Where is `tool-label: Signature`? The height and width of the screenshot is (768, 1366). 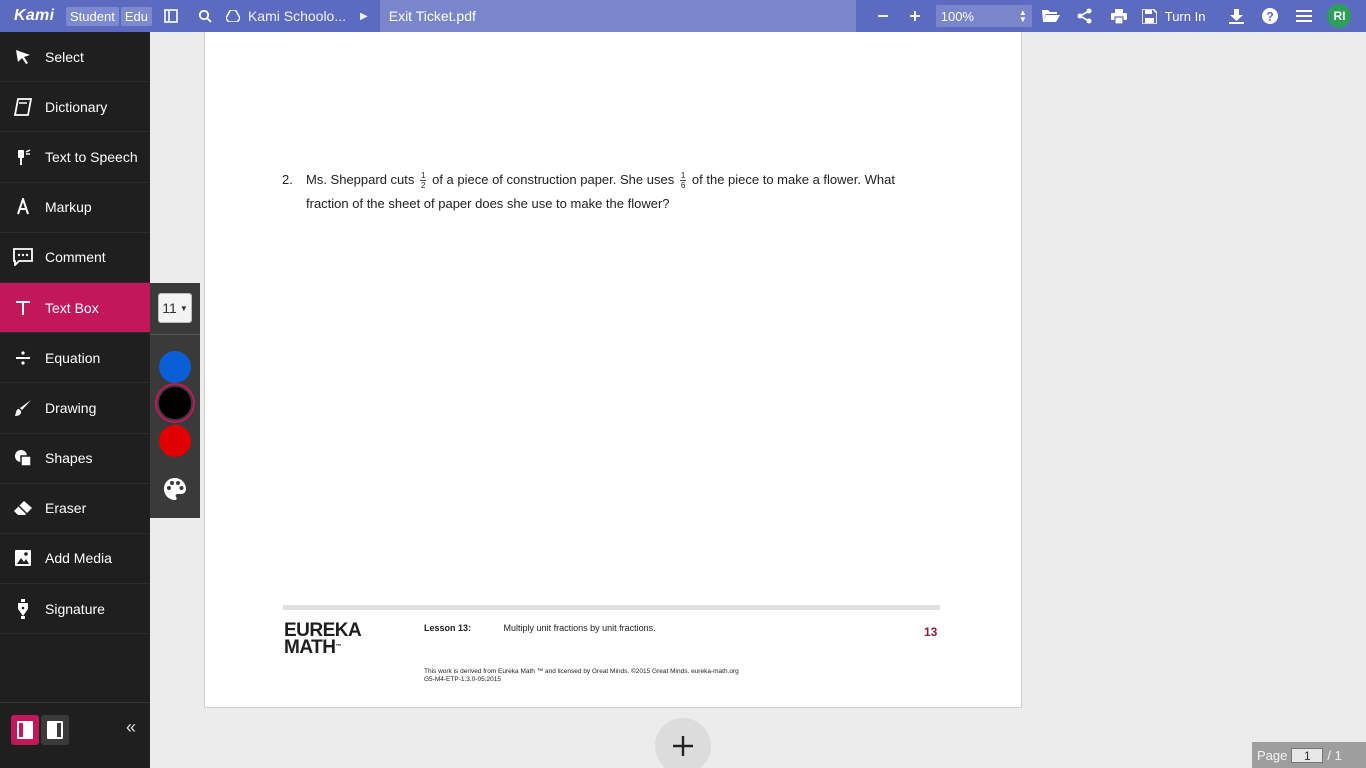 tool-label: Signature is located at coordinates (75, 608).